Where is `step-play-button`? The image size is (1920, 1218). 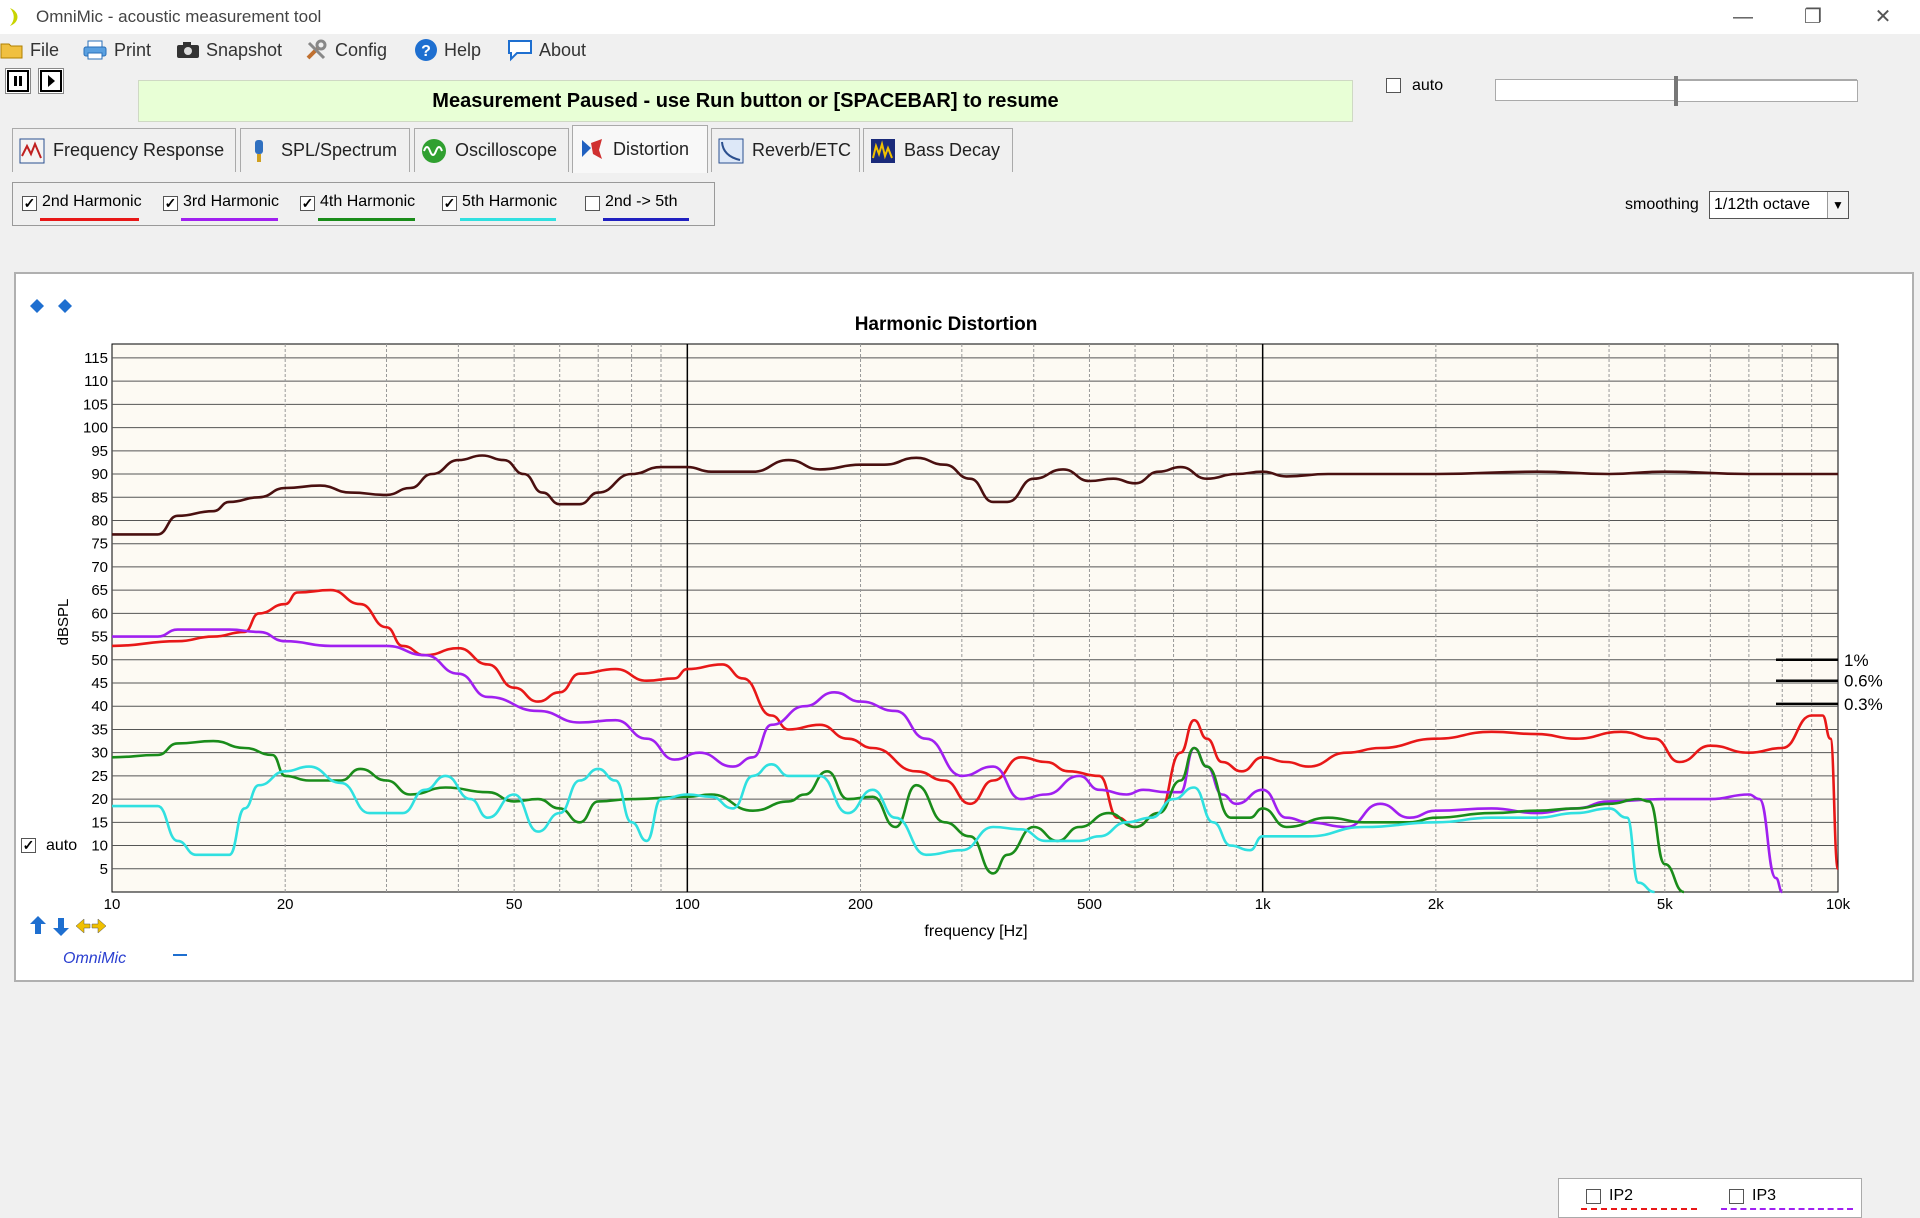
step-play-button is located at coordinates (51, 81).